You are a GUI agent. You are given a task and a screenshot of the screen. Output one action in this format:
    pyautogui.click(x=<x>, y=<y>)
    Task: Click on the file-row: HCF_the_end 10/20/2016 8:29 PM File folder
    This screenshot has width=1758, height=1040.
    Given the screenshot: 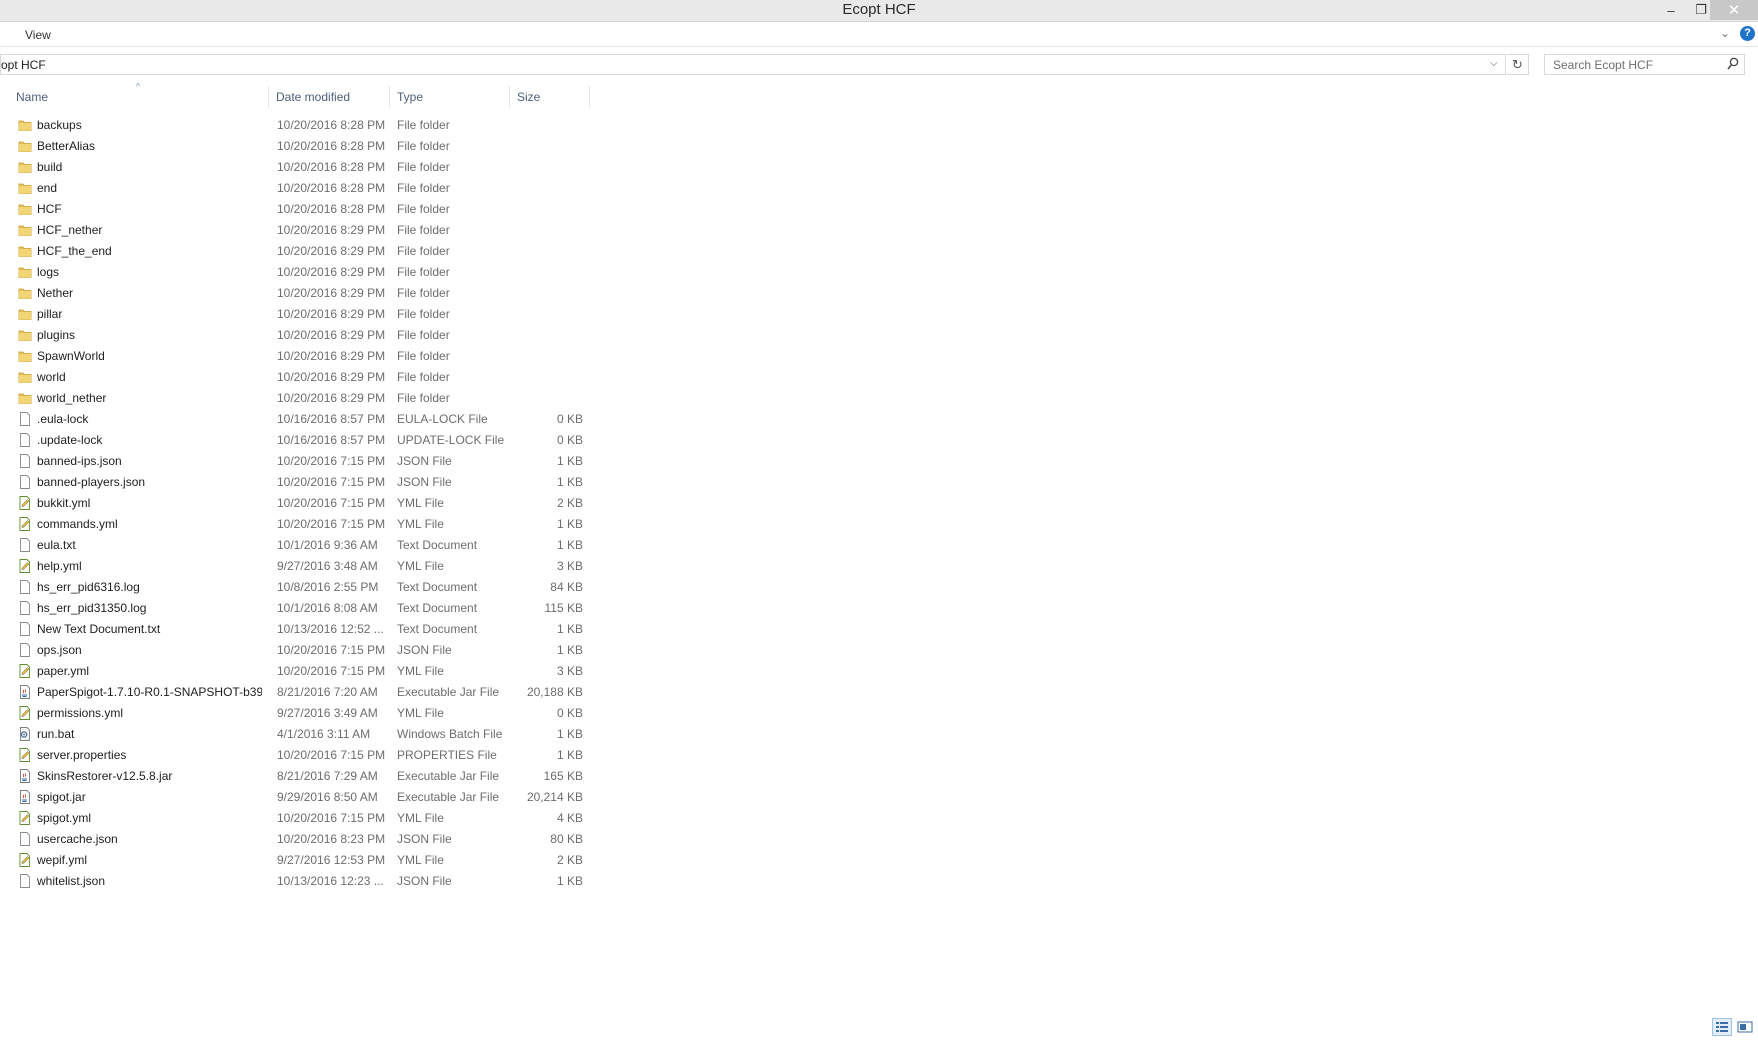 What is the action you would take?
    pyautogui.click(x=300, y=251)
    